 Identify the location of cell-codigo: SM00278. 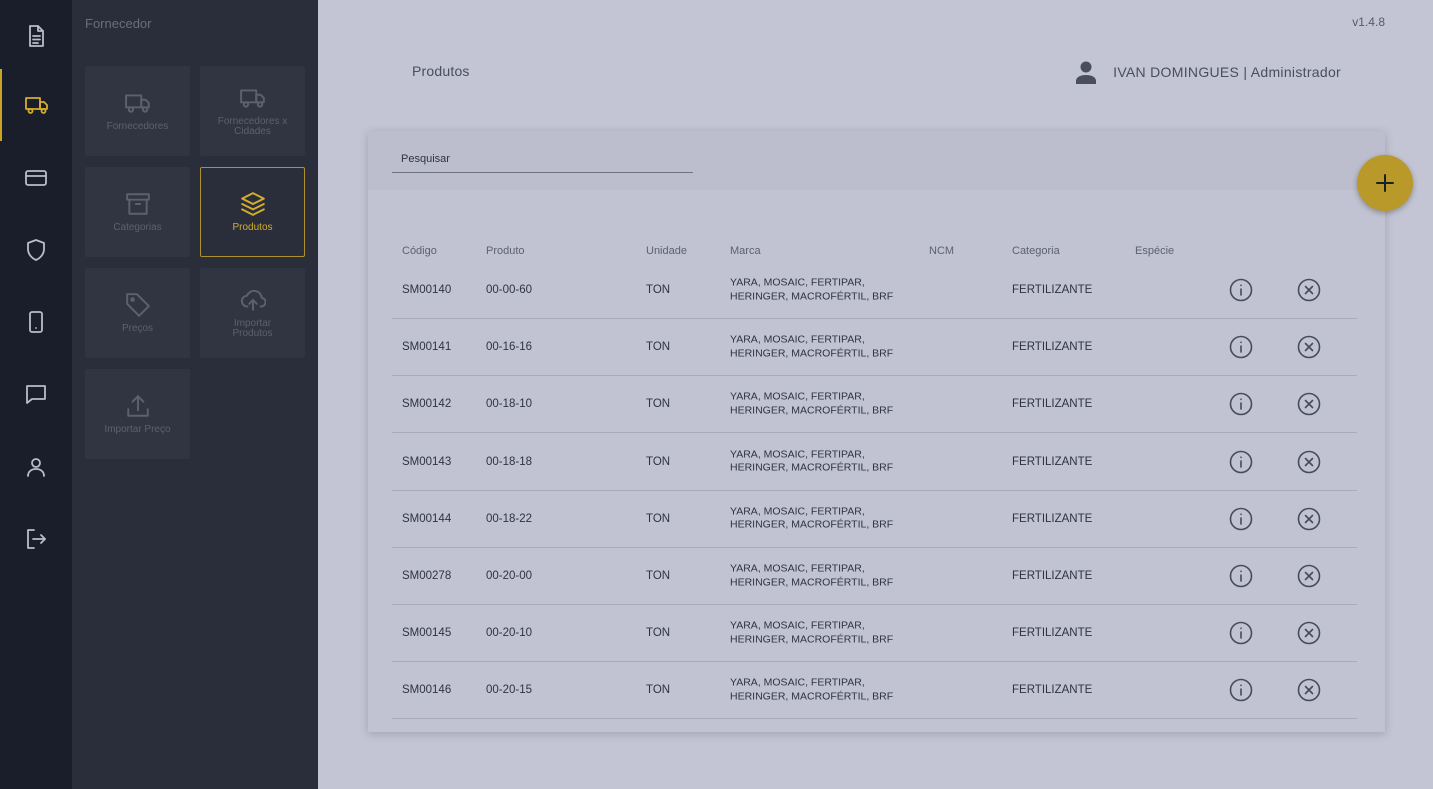
(427, 576).